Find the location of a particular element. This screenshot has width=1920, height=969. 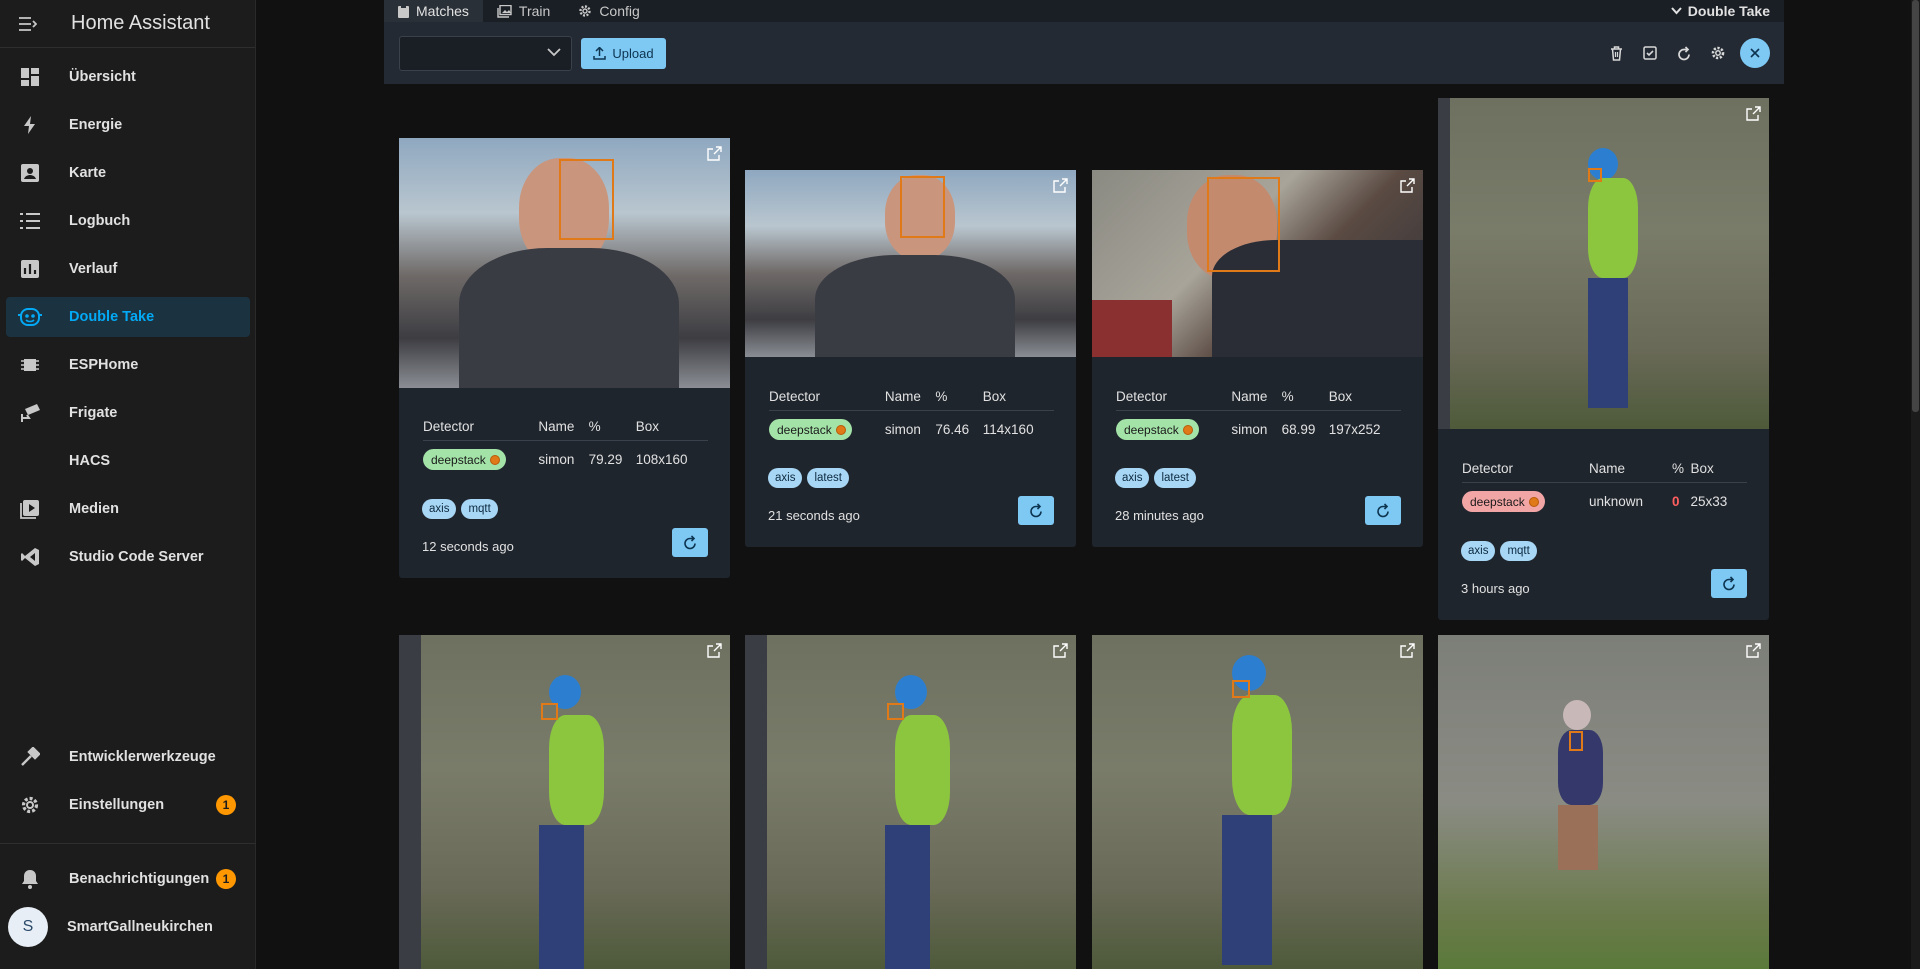

camera-tag: axis is located at coordinates (1132, 478).